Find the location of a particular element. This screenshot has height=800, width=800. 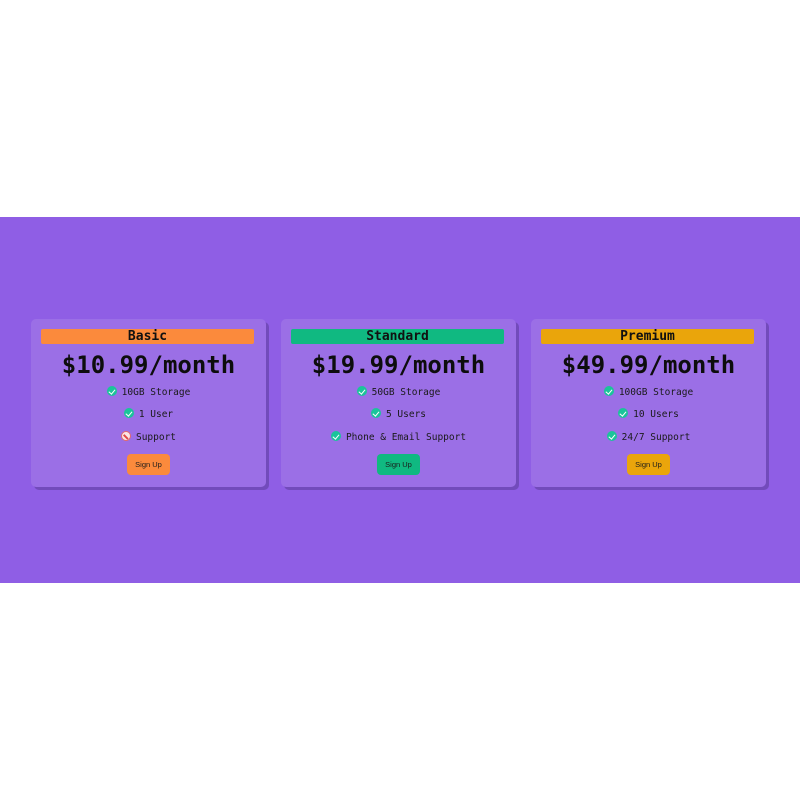

feature-item: 24/7 Support is located at coordinates (648, 438).